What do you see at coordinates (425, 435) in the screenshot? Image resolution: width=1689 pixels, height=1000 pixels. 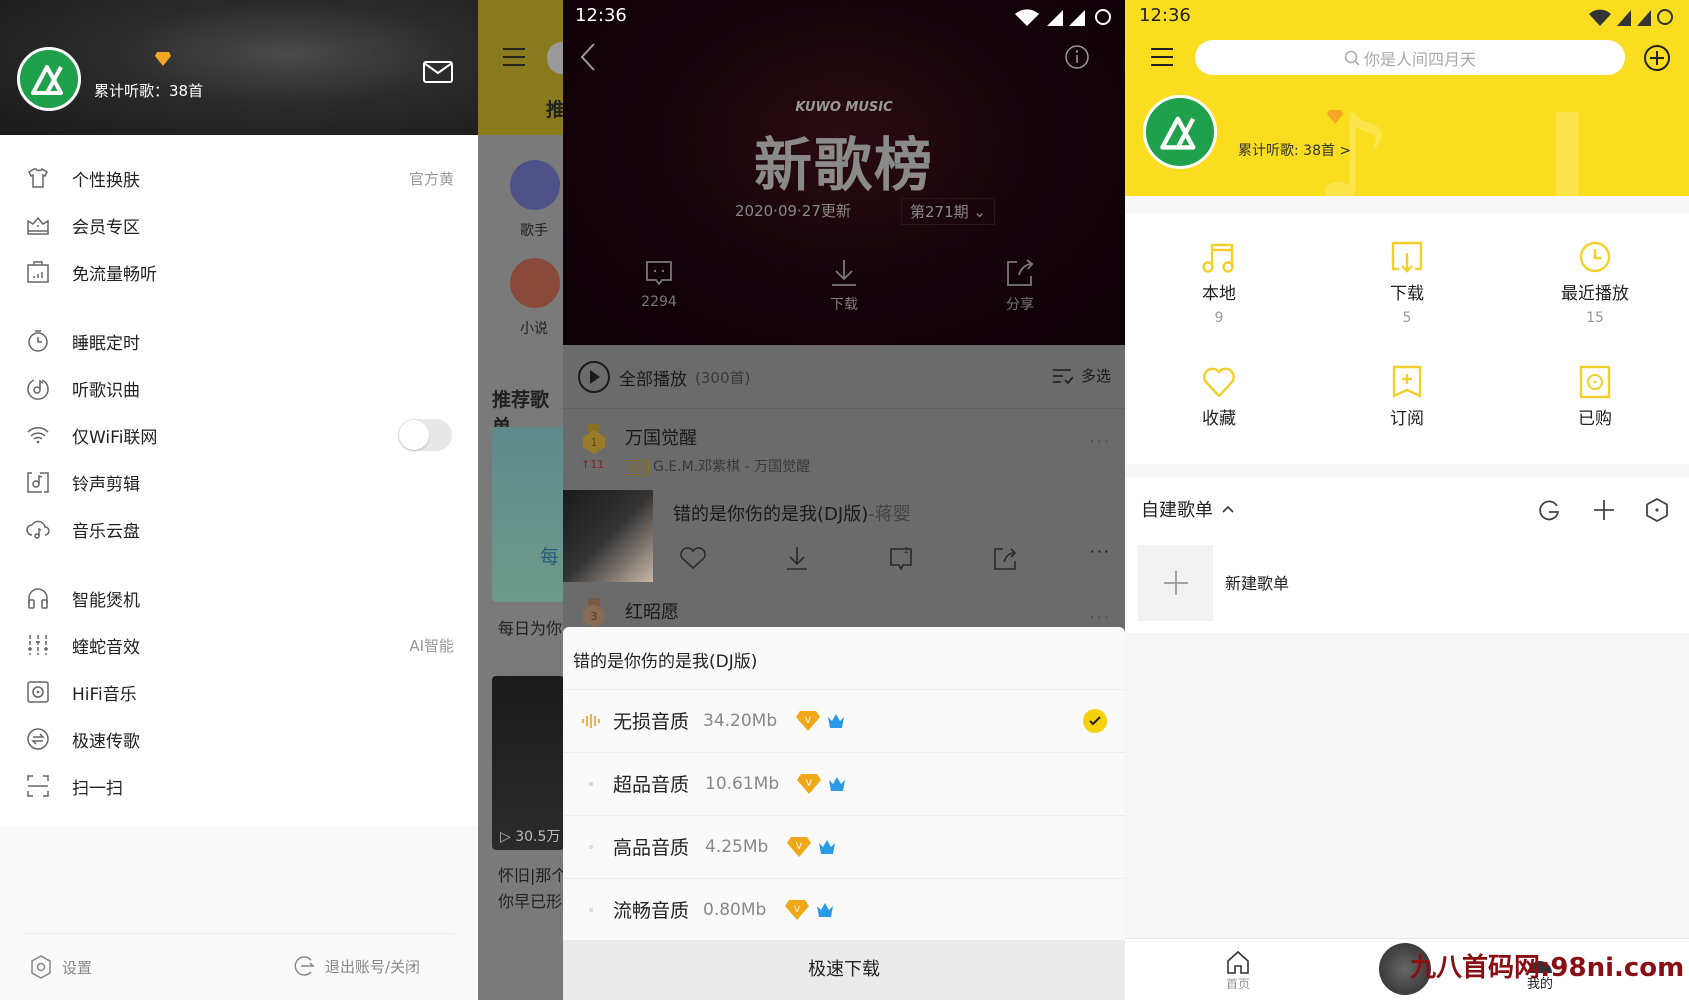 I see `wifi-only-toggle` at bounding box center [425, 435].